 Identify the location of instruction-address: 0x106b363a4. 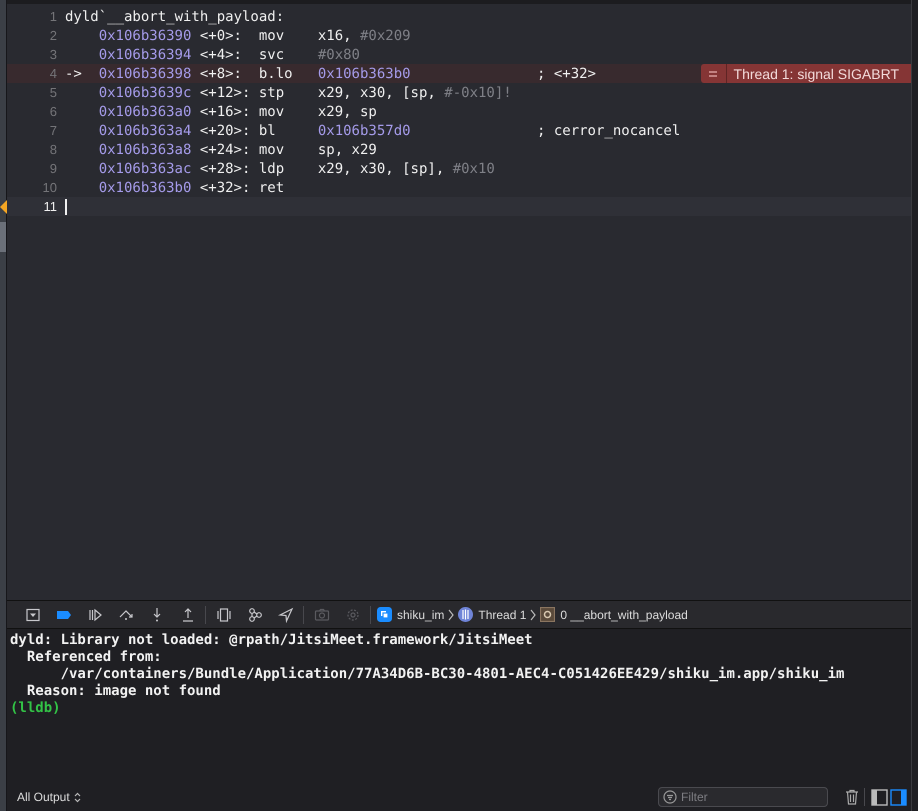
(145, 130).